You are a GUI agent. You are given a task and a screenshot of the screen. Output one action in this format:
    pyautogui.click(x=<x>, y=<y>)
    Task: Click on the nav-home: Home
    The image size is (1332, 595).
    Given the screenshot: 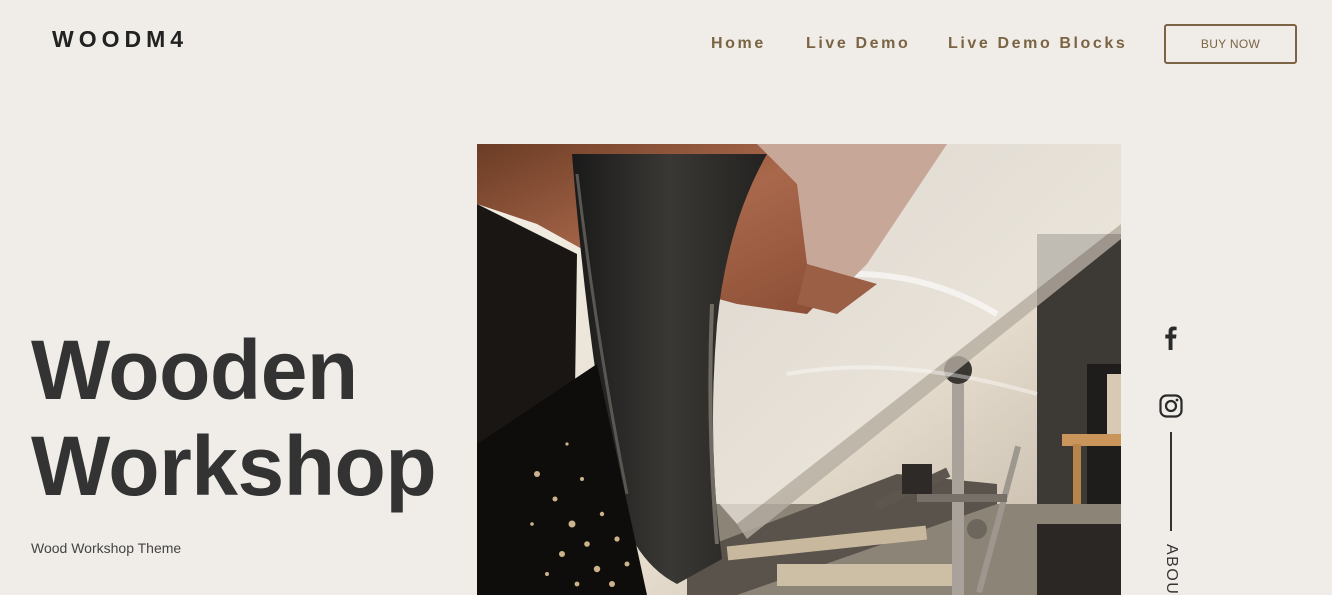 What is the action you would take?
    pyautogui.click(x=738, y=44)
    